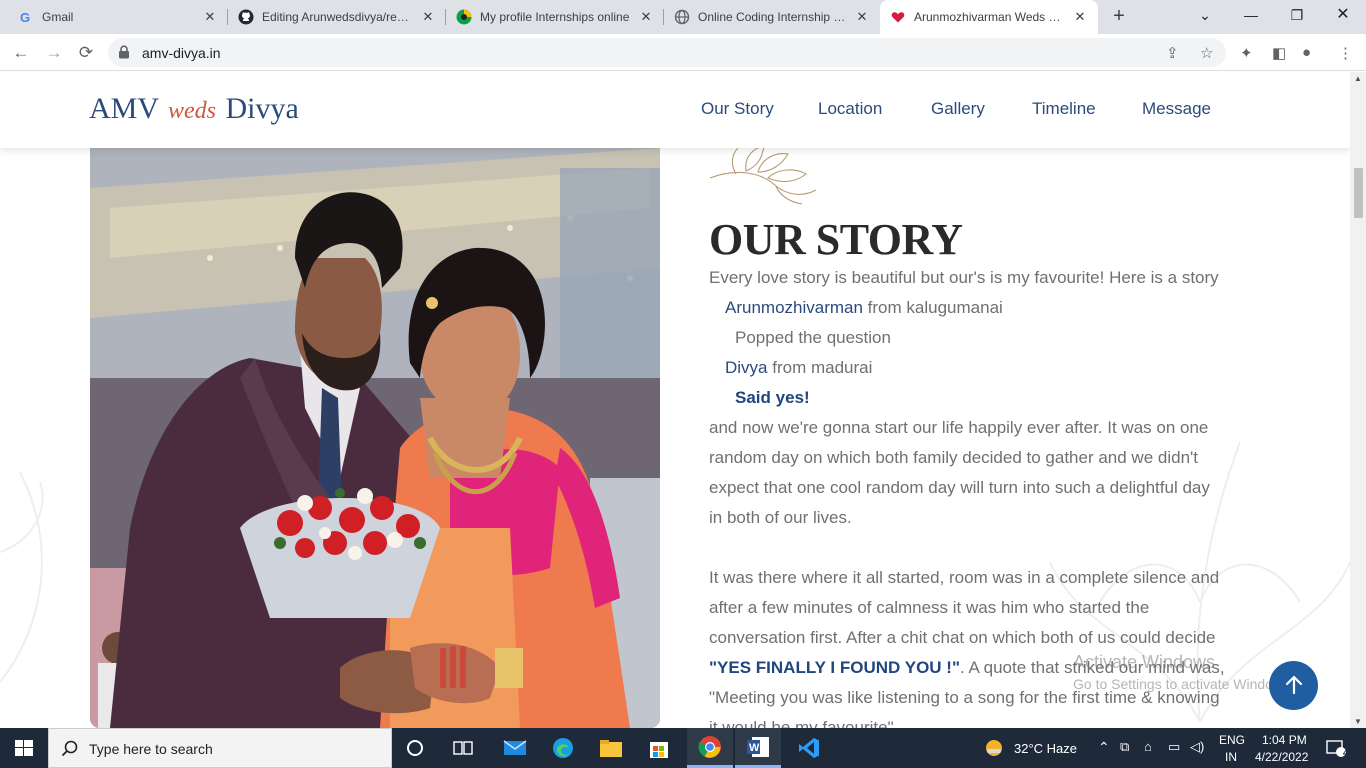 Image resolution: width=1366 pixels, height=768 pixels. Describe the element at coordinates (1346, 753) in the screenshot. I see `notification-count: 4` at that location.